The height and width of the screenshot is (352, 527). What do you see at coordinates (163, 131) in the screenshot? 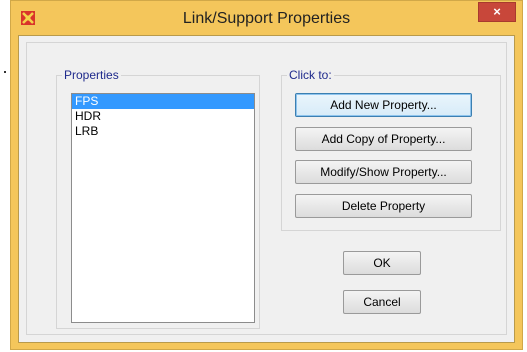
I see `list-item-lrb: LRB` at bounding box center [163, 131].